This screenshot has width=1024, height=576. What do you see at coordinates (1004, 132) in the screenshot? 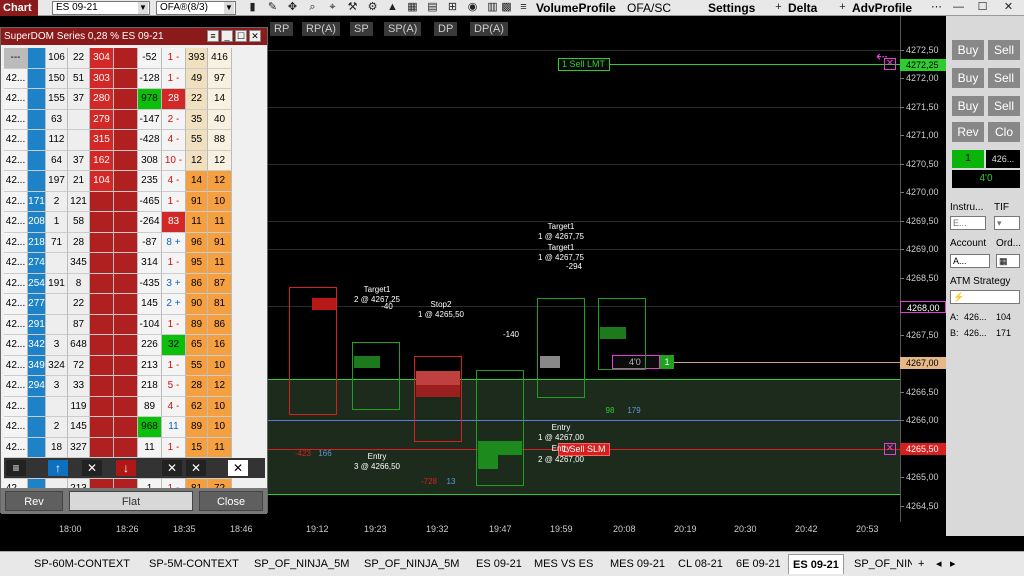
I see `close-position-button: Clo` at bounding box center [1004, 132].